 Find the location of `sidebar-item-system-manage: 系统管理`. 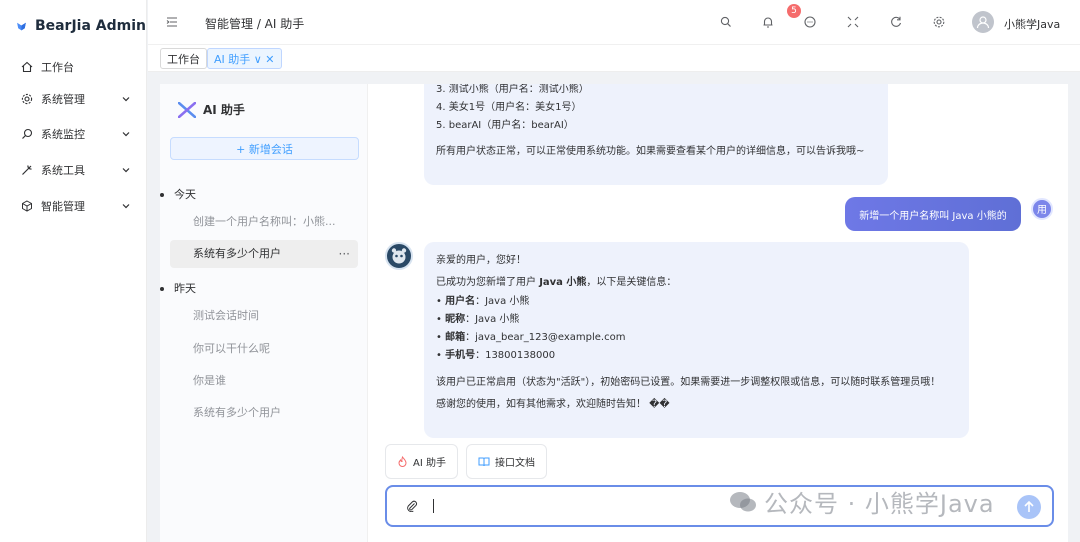

sidebar-item-system-manage: 系统管理 is located at coordinates (73, 99).